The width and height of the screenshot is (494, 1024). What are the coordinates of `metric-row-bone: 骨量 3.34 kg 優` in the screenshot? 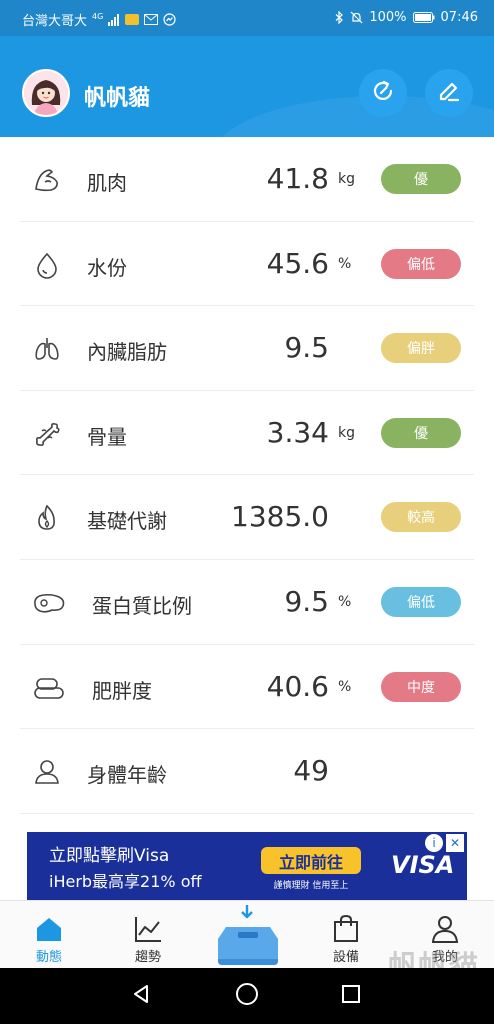 It's located at (247, 433).